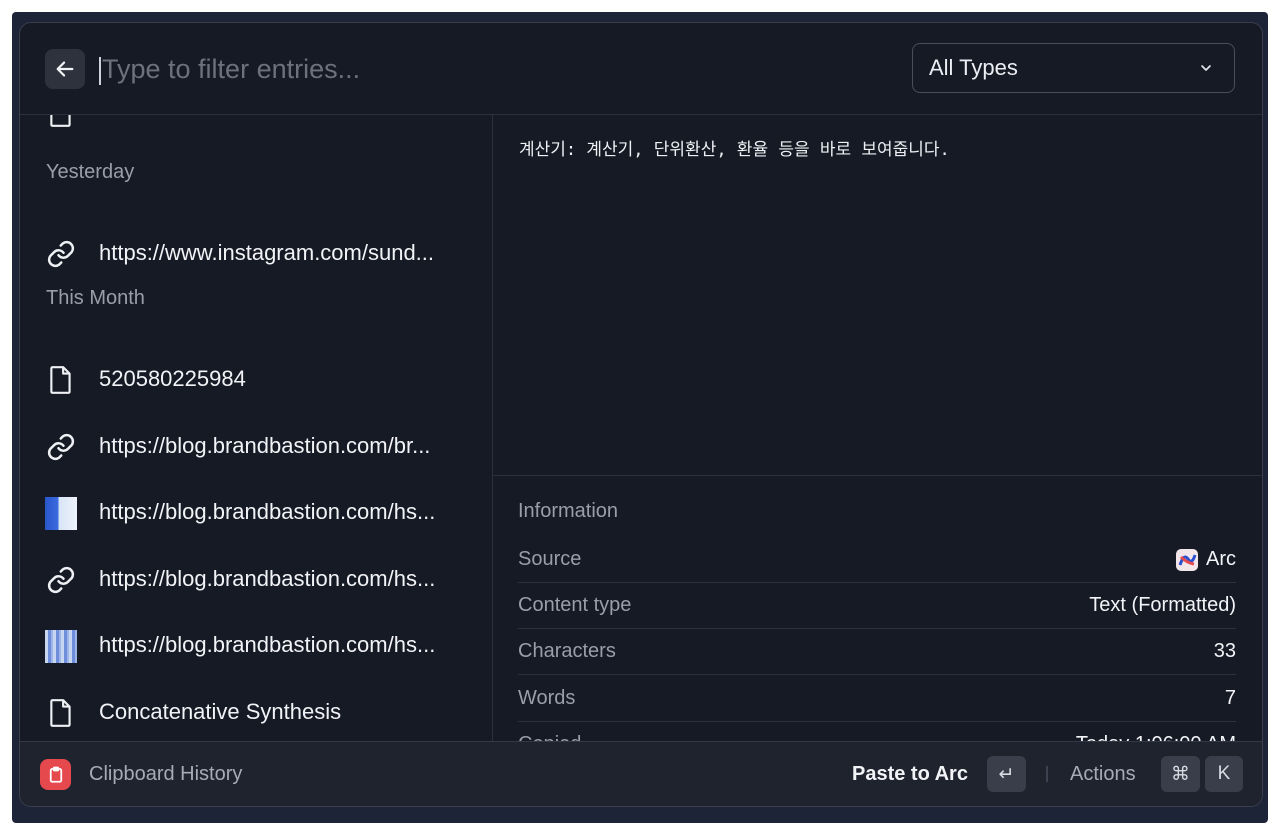 The height and width of the screenshot is (835, 1280). Describe the element at coordinates (166, 774) in the screenshot. I see `extension-name: Clipboard History` at that location.